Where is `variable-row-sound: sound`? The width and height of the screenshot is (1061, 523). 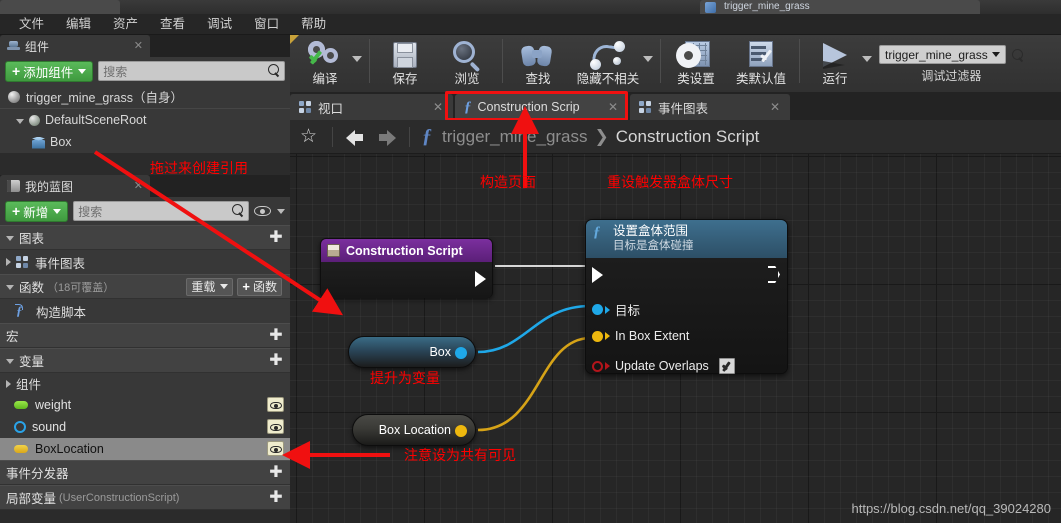
variable-row-sound: sound is located at coordinates (145, 427).